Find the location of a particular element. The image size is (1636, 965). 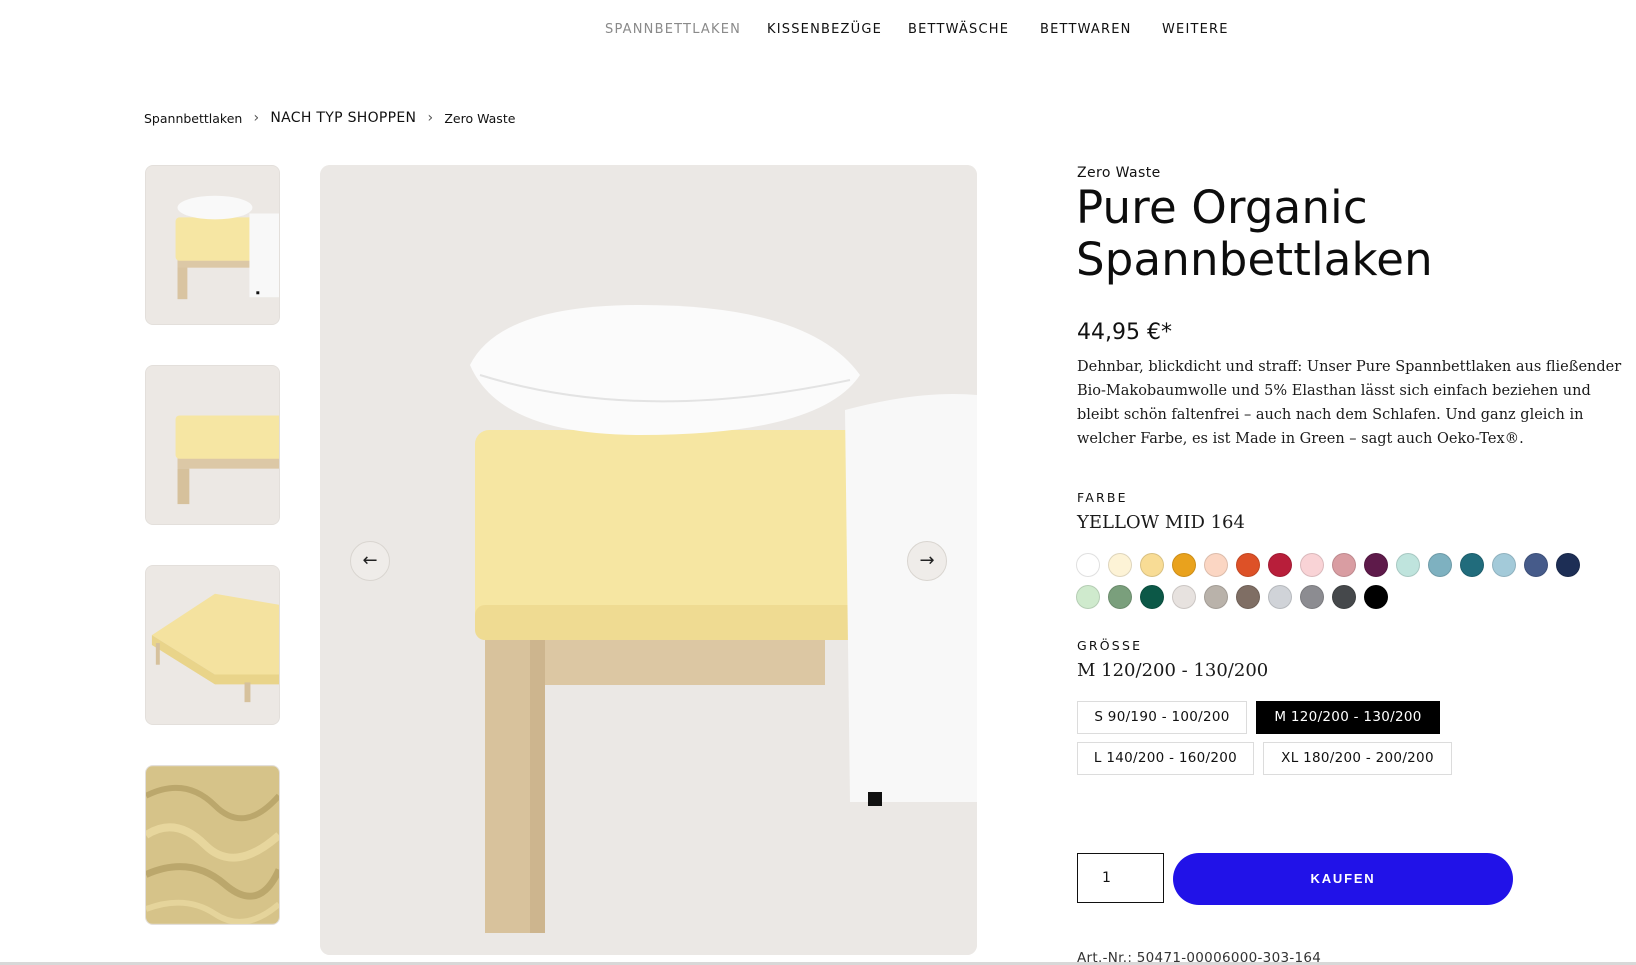

thumbnail-bed-overview is located at coordinates (212, 645).